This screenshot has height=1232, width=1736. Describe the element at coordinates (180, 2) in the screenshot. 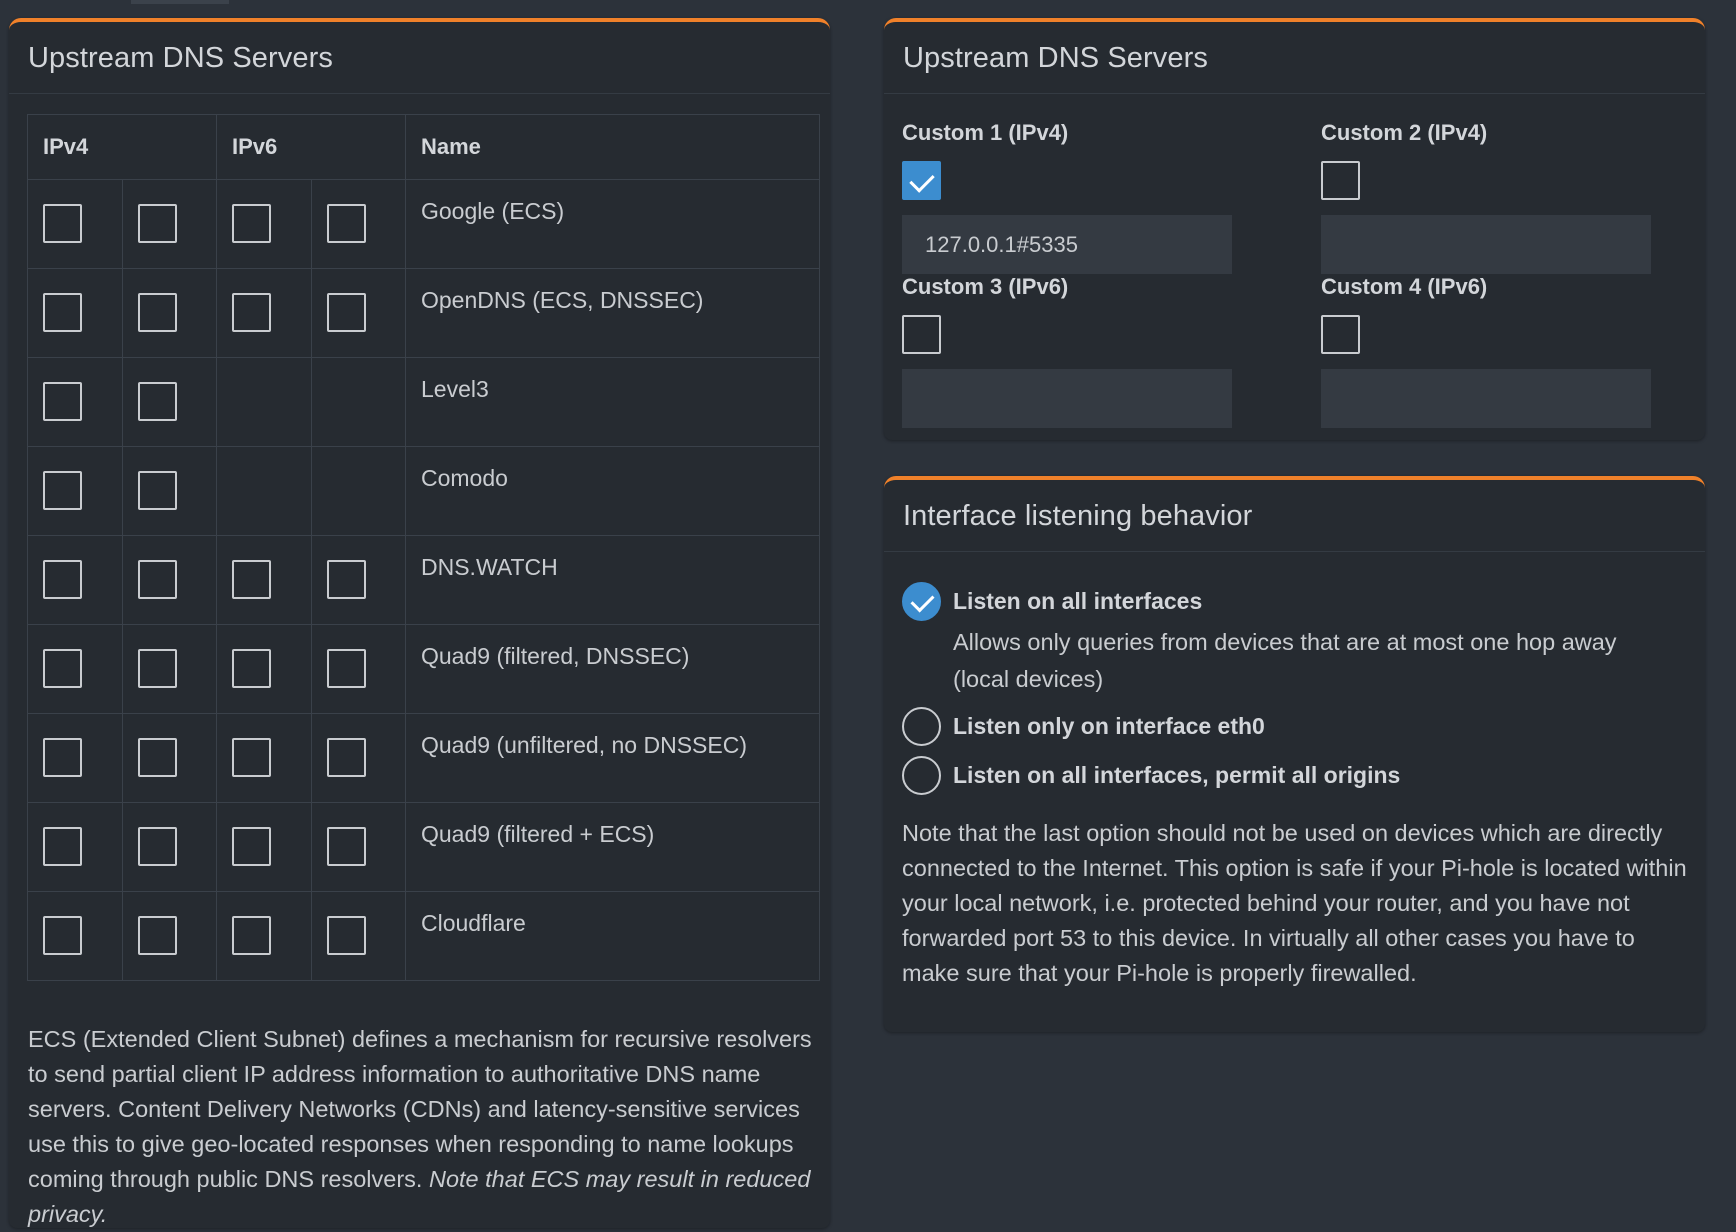

I see `top-tab-indicator` at that location.